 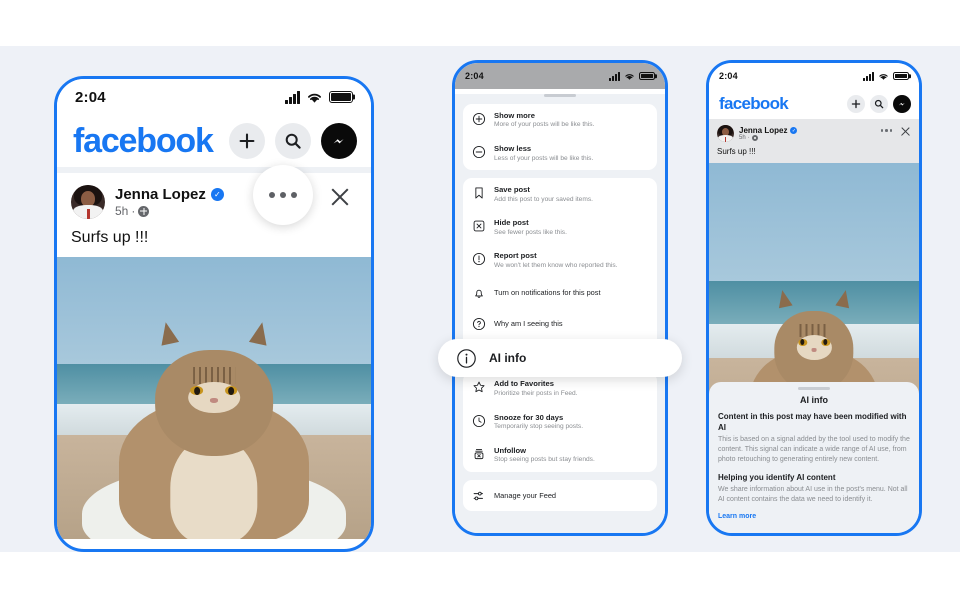 I want to click on menu-item-ai-info-highlighted: AI info, so click(x=560, y=358).